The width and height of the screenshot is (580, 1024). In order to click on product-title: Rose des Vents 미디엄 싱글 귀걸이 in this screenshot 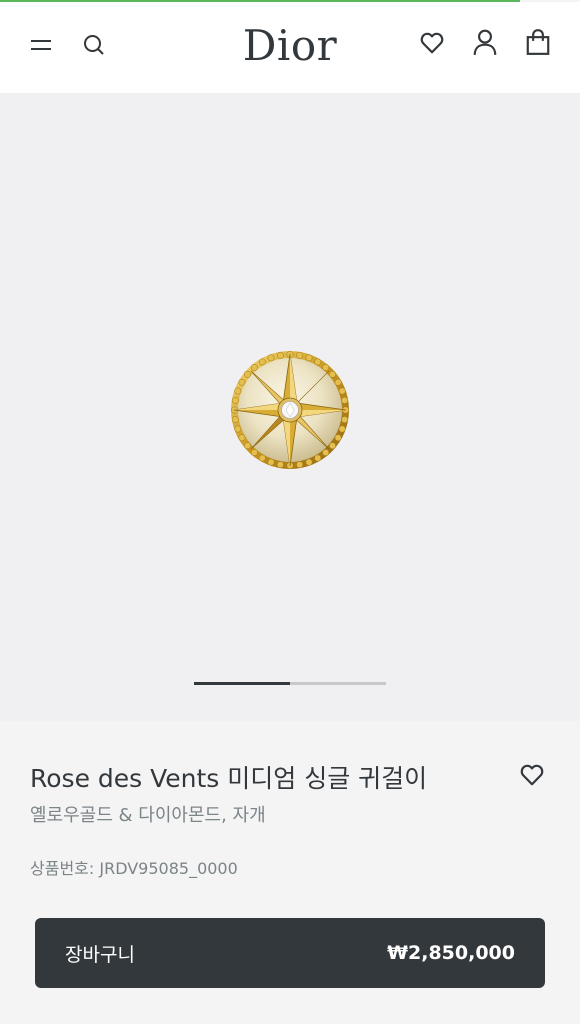, I will do `click(229, 778)`.